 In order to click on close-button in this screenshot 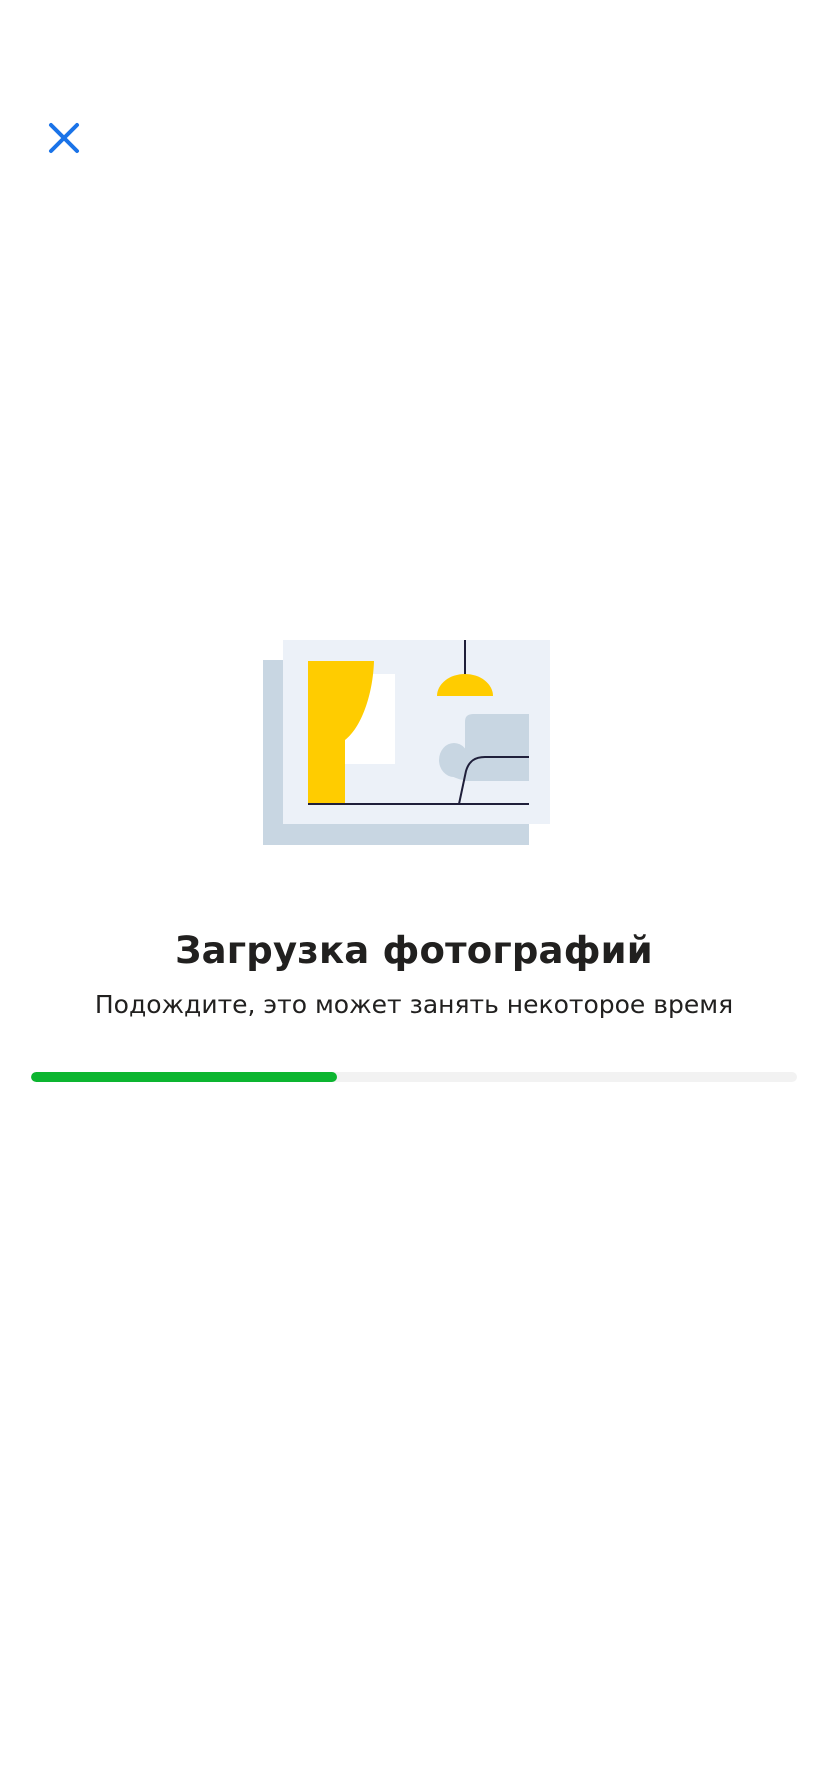, I will do `click(64, 138)`.